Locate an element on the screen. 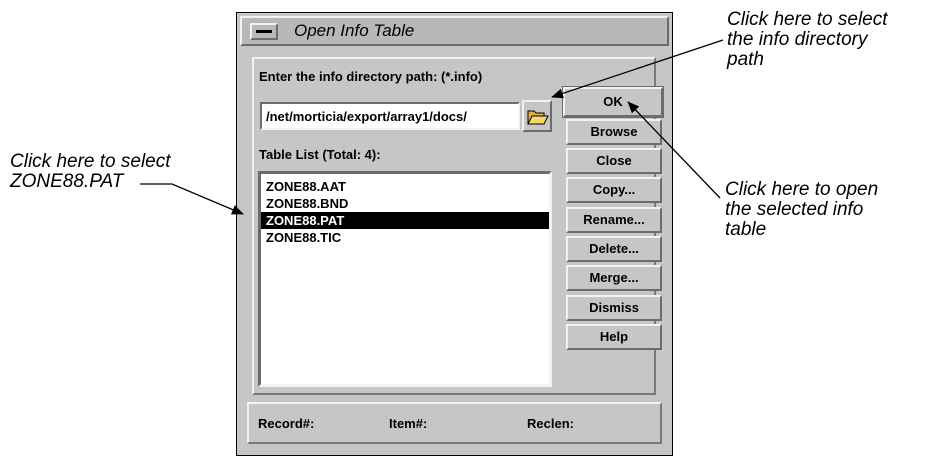 This screenshot has width=936, height=462. table-list-label: Table List (Total: 4): is located at coordinates (320, 154).